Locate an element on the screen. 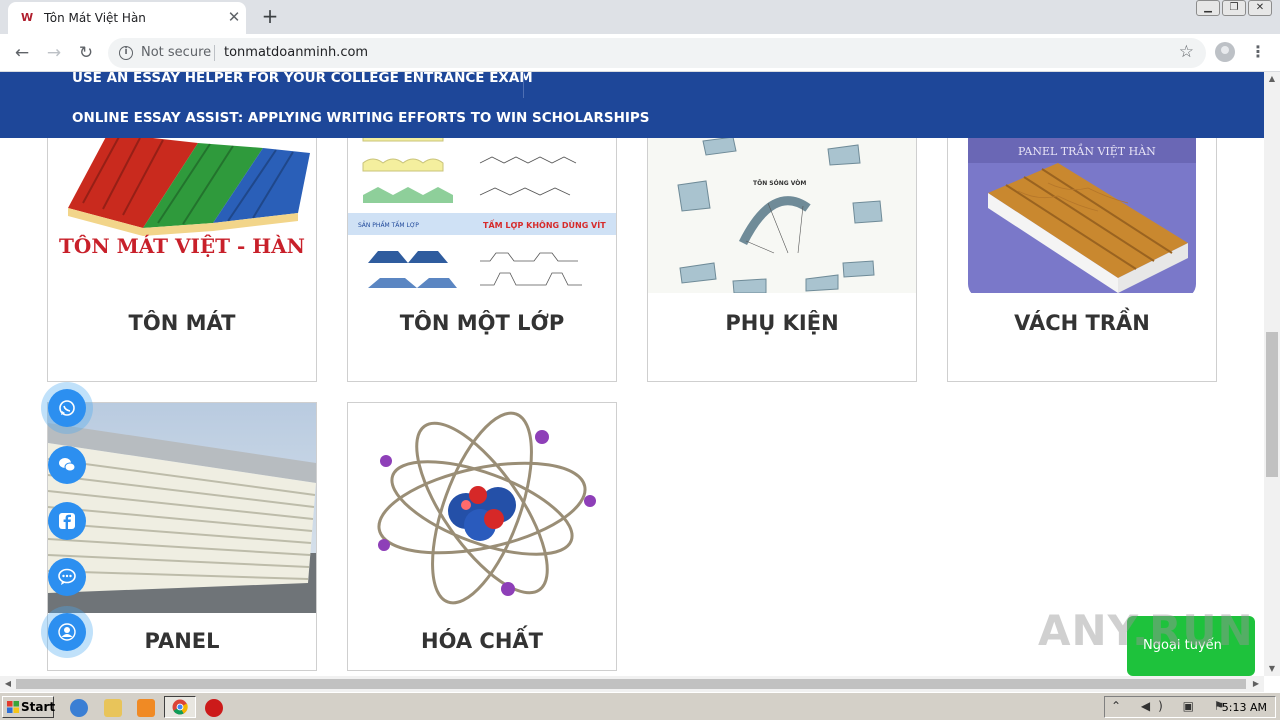 The width and height of the screenshot is (1280, 720). start-button: Start is located at coordinates (29, 707).